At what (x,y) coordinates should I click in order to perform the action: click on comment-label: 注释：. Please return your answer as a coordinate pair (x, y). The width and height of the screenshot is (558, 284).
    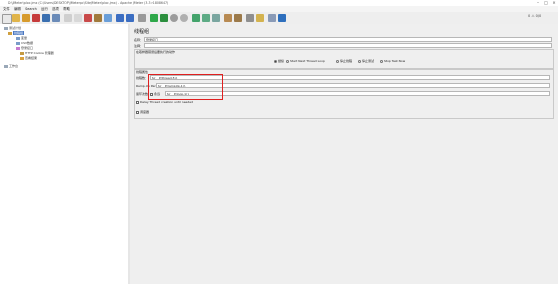
    Looking at the image, I should click on (139, 46).